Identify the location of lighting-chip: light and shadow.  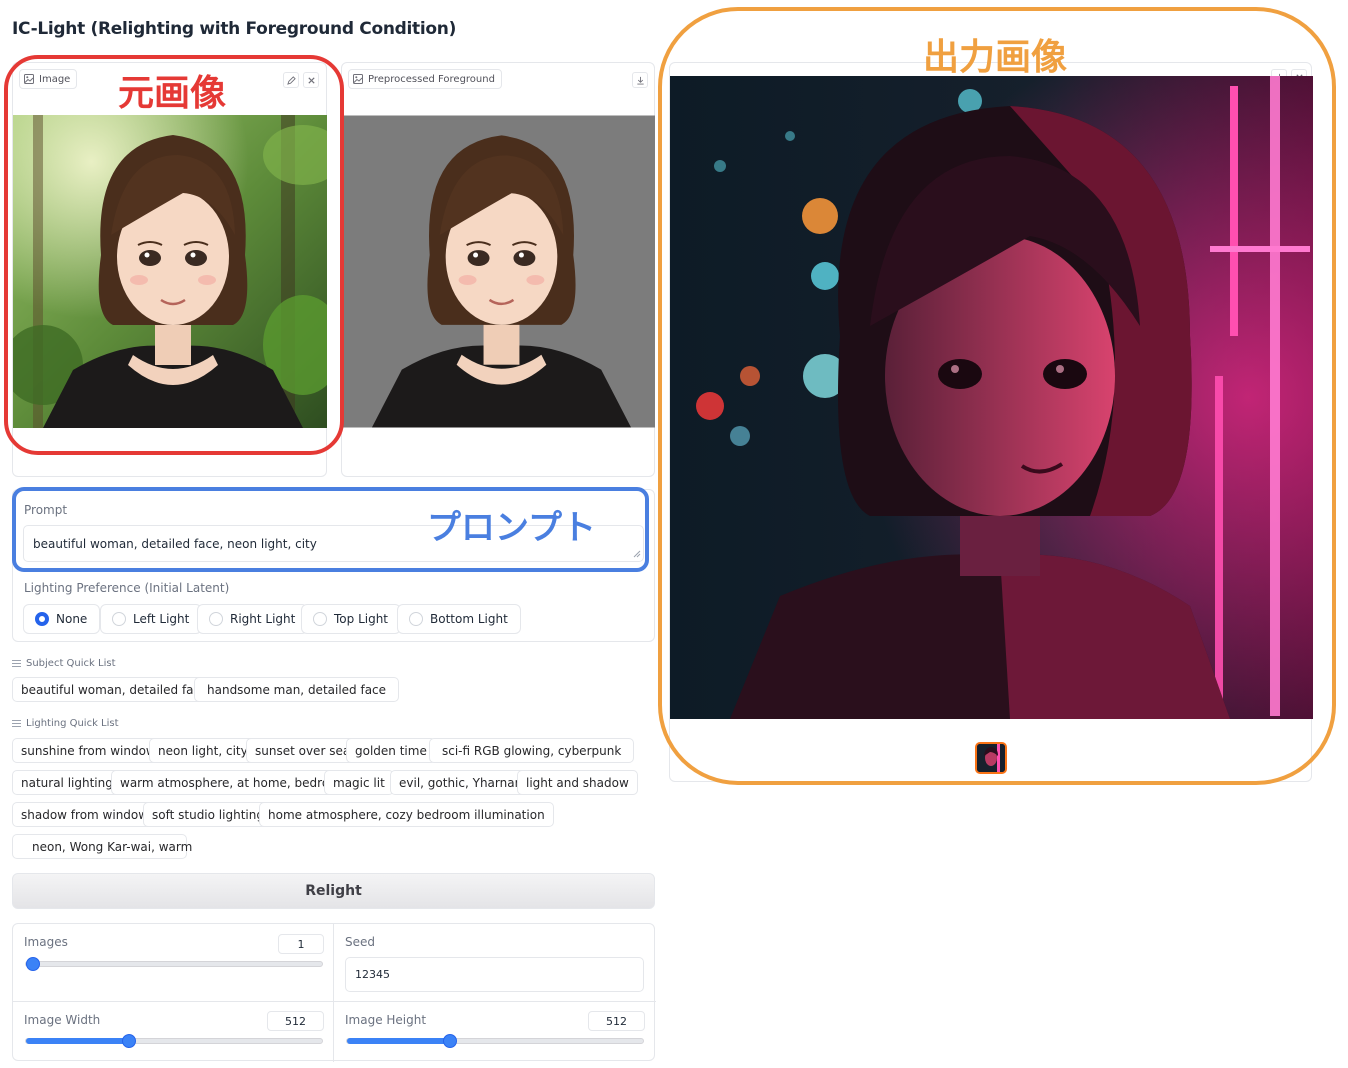
(577, 782).